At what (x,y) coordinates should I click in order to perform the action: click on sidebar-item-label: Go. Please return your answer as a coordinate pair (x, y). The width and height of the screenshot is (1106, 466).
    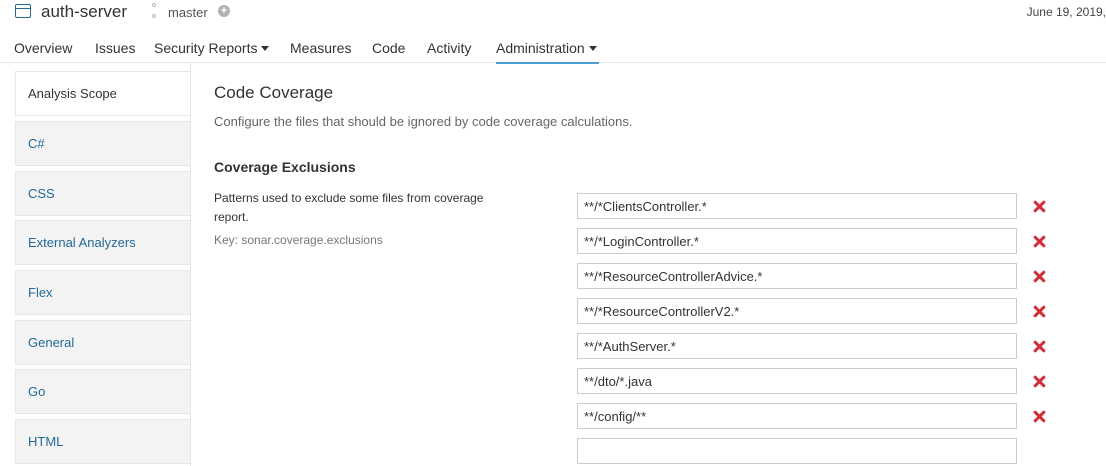
    Looking at the image, I should click on (37, 391).